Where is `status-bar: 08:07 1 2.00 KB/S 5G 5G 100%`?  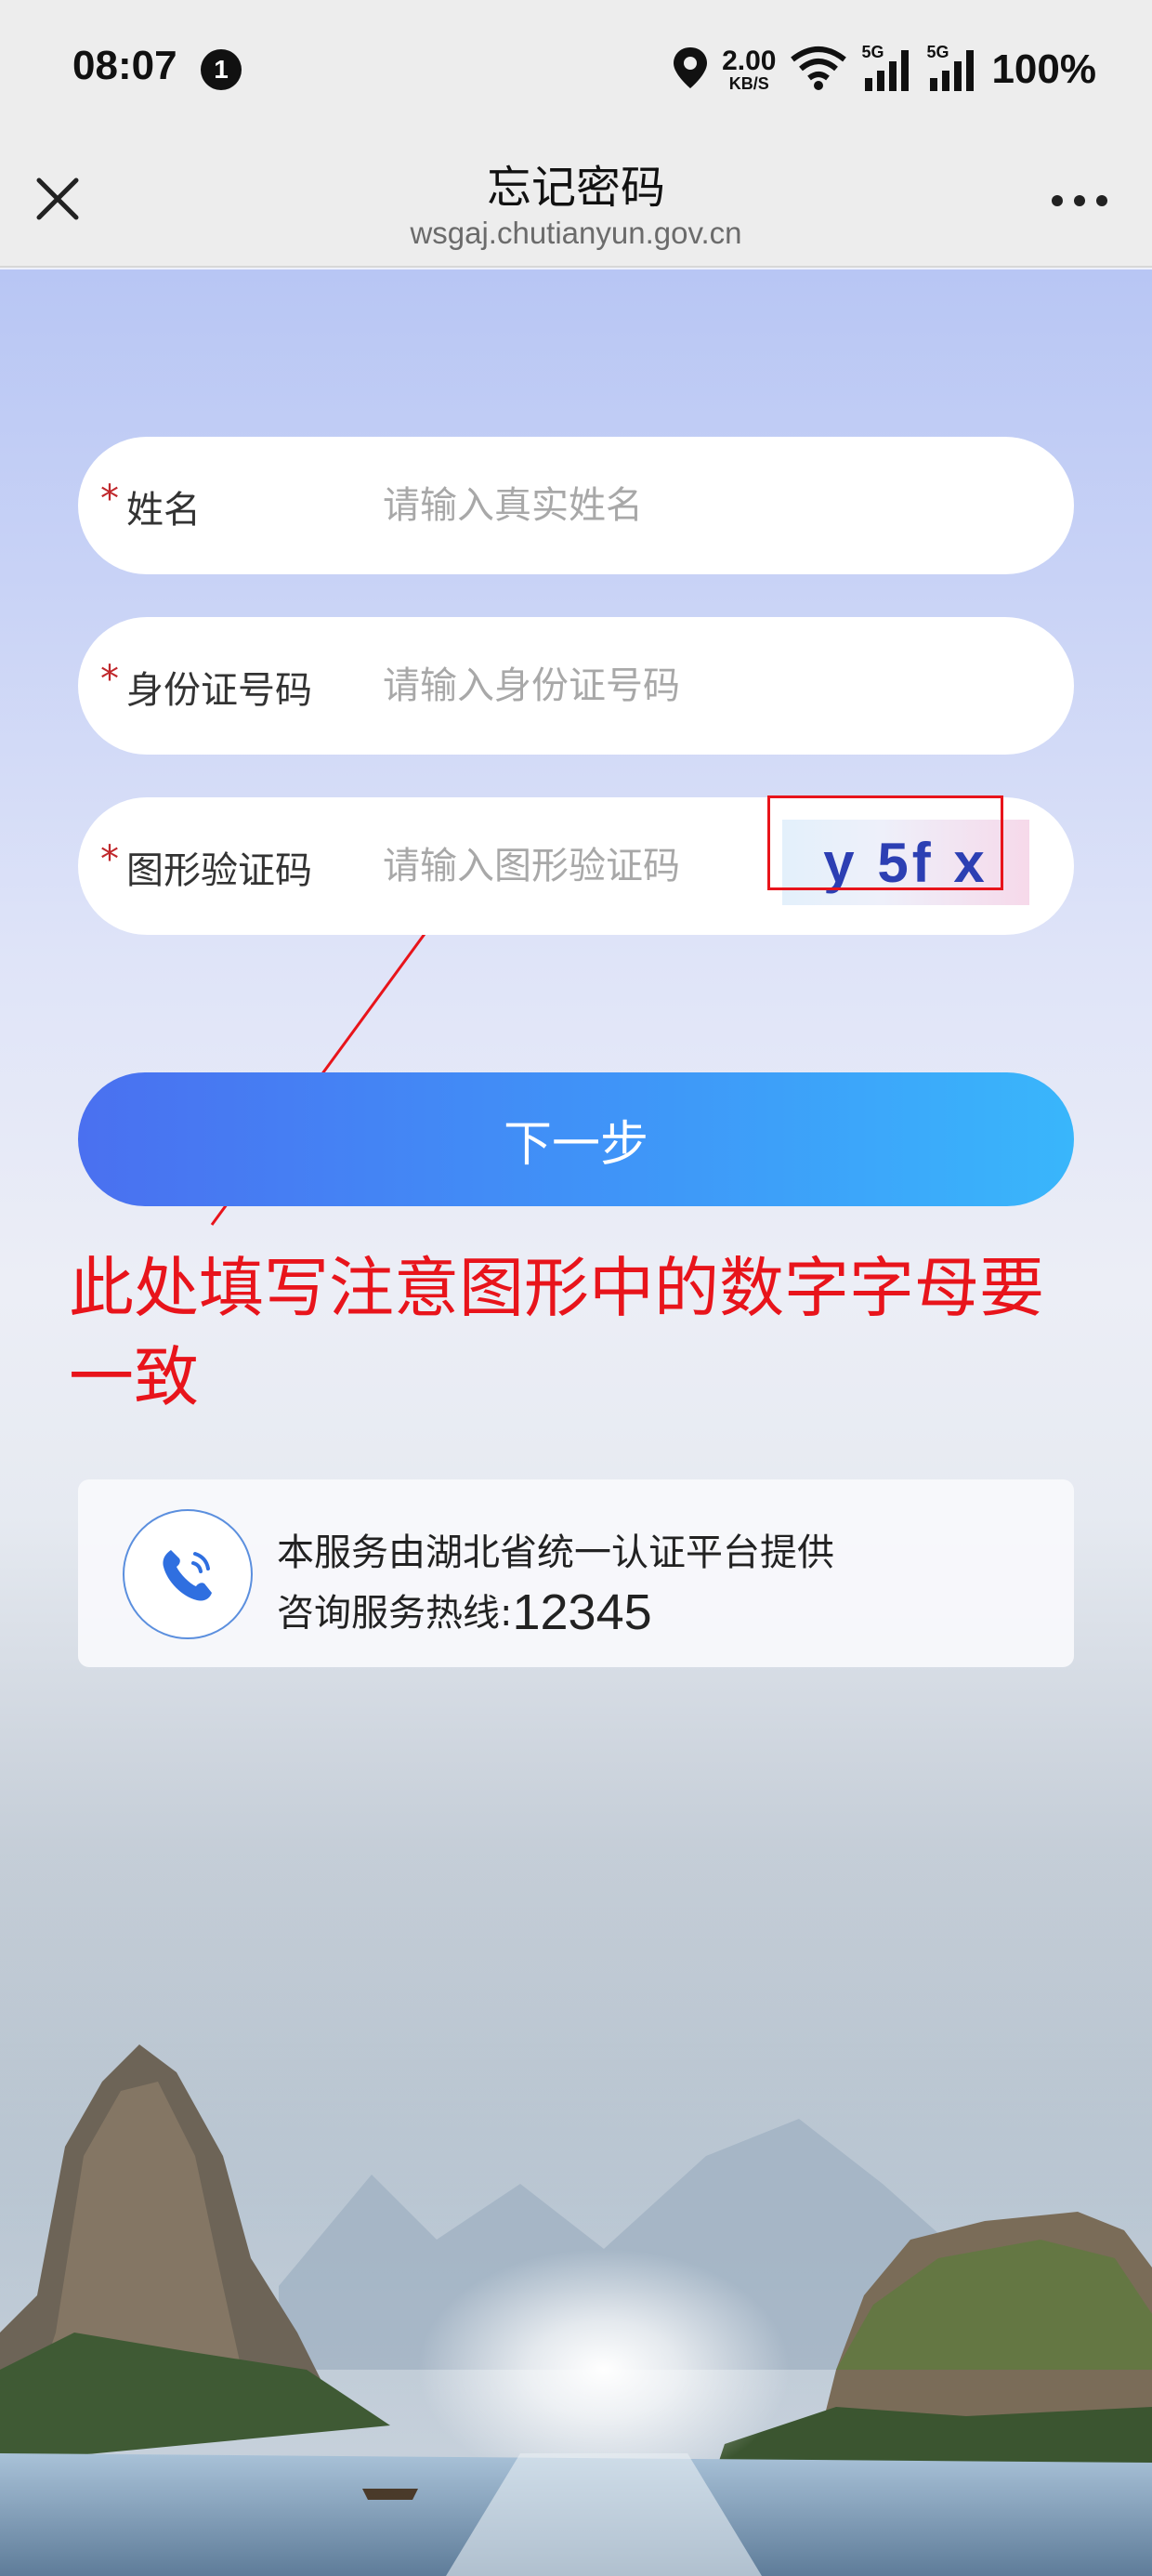
status-bar: 08:07 1 2.00 KB/S 5G 5G 100% is located at coordinates (576, 69).